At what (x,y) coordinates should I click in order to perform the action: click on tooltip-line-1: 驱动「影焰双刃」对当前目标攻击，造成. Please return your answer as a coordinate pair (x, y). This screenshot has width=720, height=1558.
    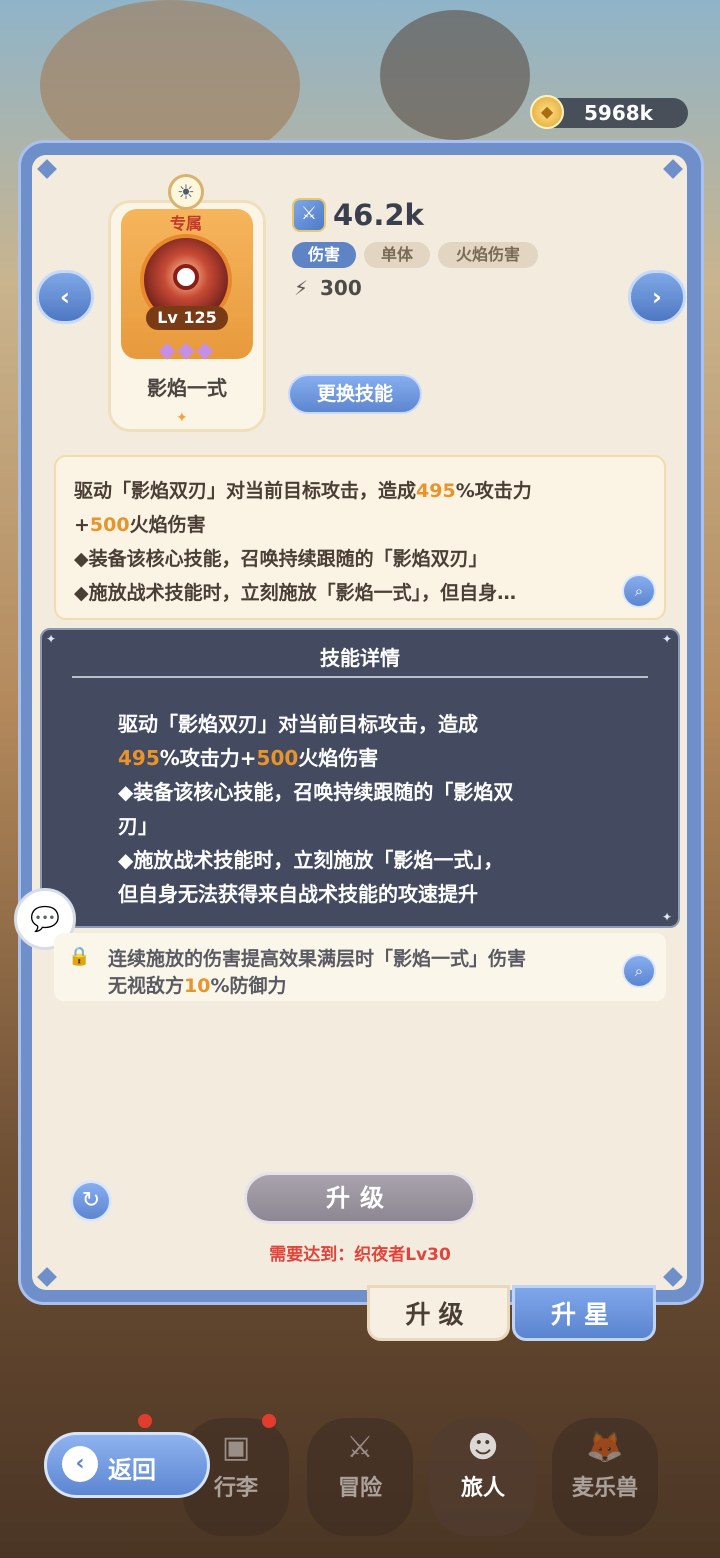
    Looking at the image, I should click on (298, 724).